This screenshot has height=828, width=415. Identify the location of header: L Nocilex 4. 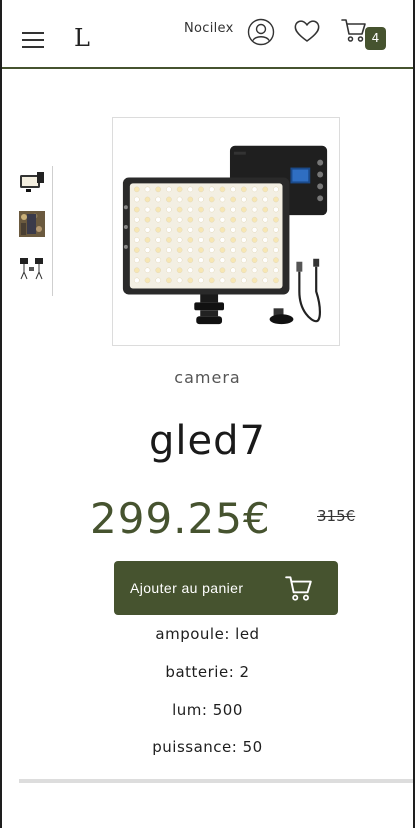
(207, 34).